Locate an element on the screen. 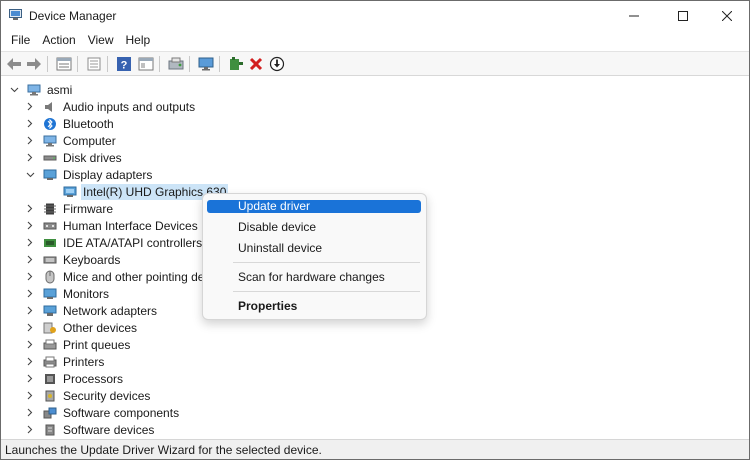  tree-category-human-interface-devices: Human Interface Devices is located at coordinates (111, 225).